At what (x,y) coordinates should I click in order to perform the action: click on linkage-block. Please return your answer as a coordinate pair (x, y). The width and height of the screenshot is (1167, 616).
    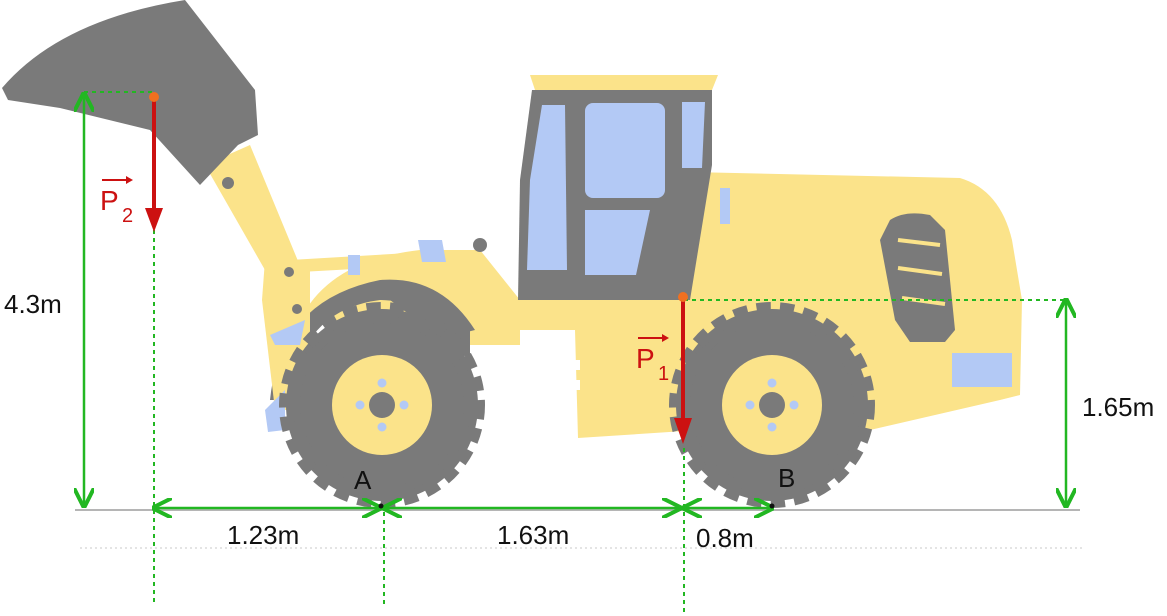
    Looking at the image, I should click on (354, 265).